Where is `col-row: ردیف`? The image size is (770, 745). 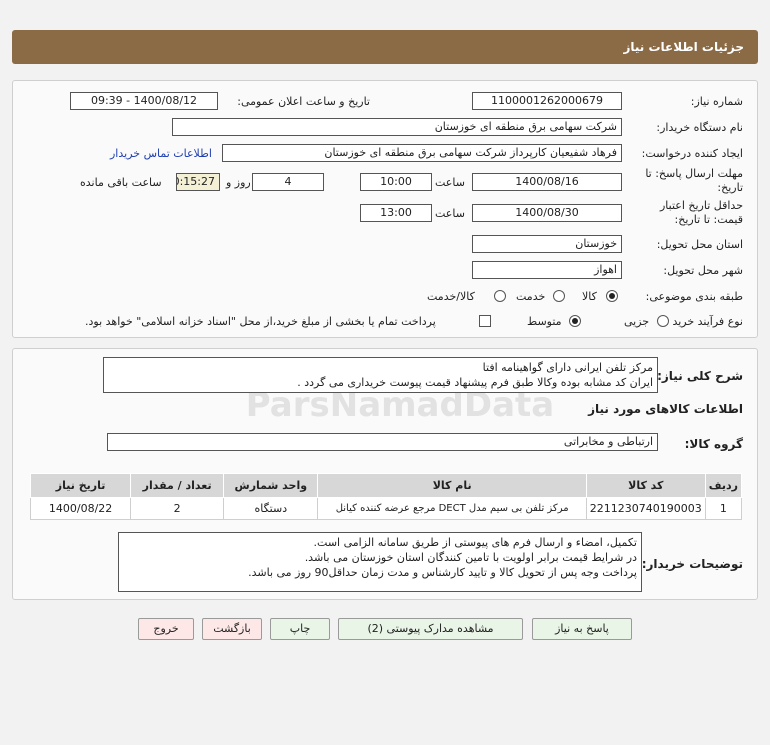 col-row: ردیف is located at coordinates (723, 485).